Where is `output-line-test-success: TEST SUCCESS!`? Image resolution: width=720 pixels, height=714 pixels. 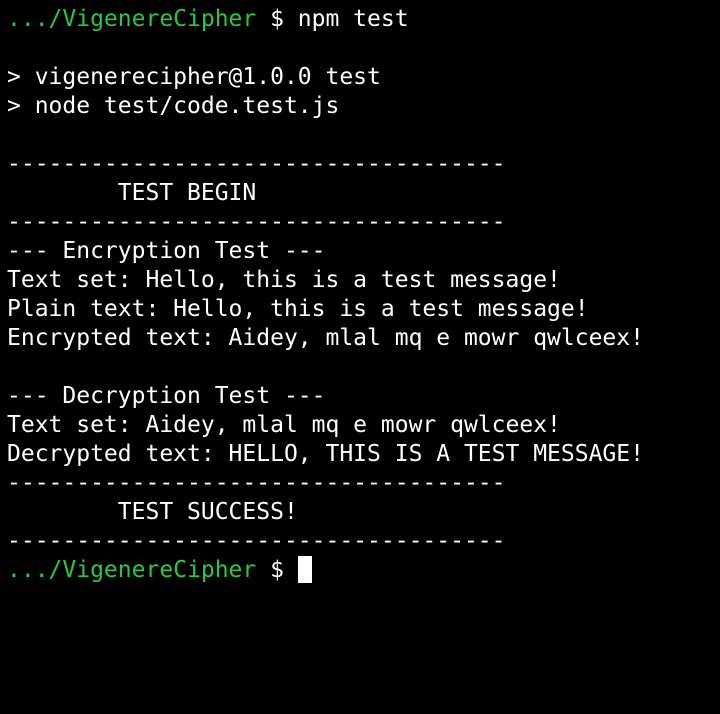
output-line-test-success: TEST SUCCESS! is located at coordinates (152, 512).